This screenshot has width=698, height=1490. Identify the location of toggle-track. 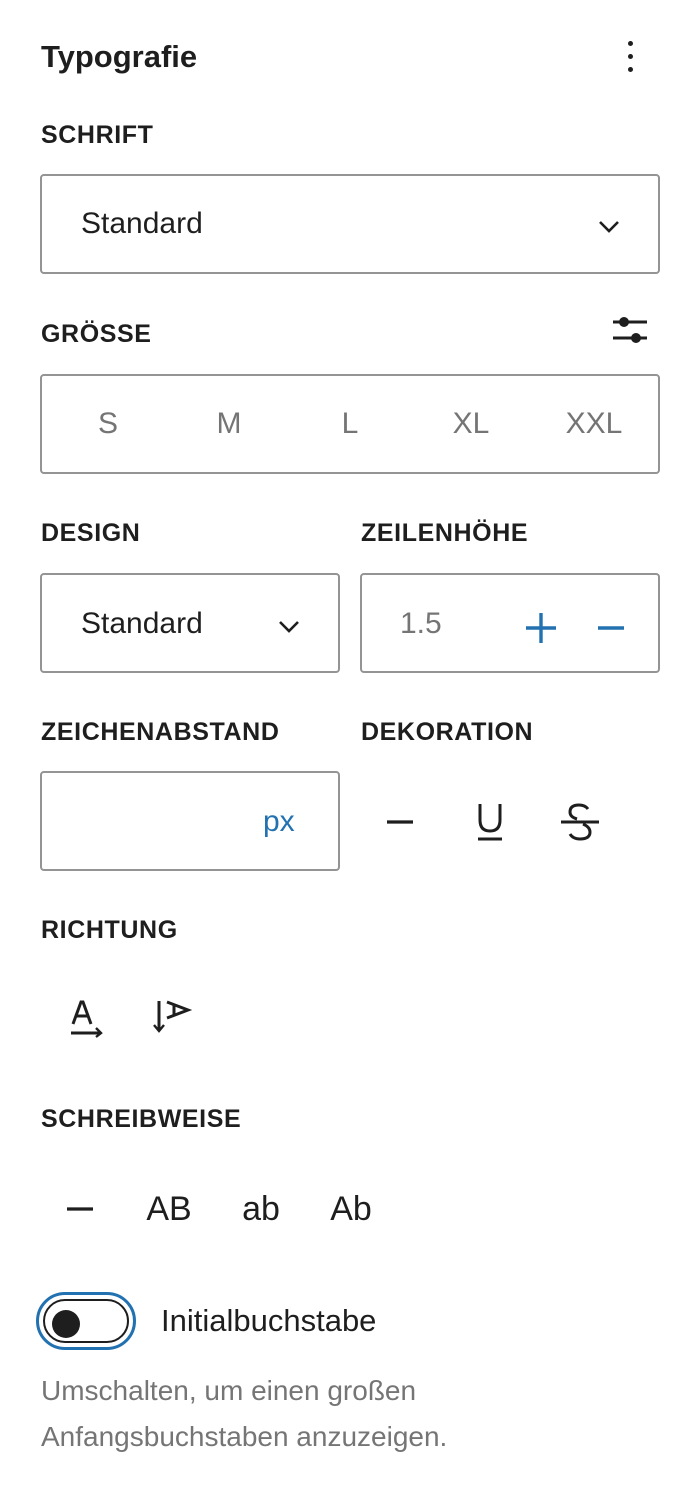
(86, 1321).